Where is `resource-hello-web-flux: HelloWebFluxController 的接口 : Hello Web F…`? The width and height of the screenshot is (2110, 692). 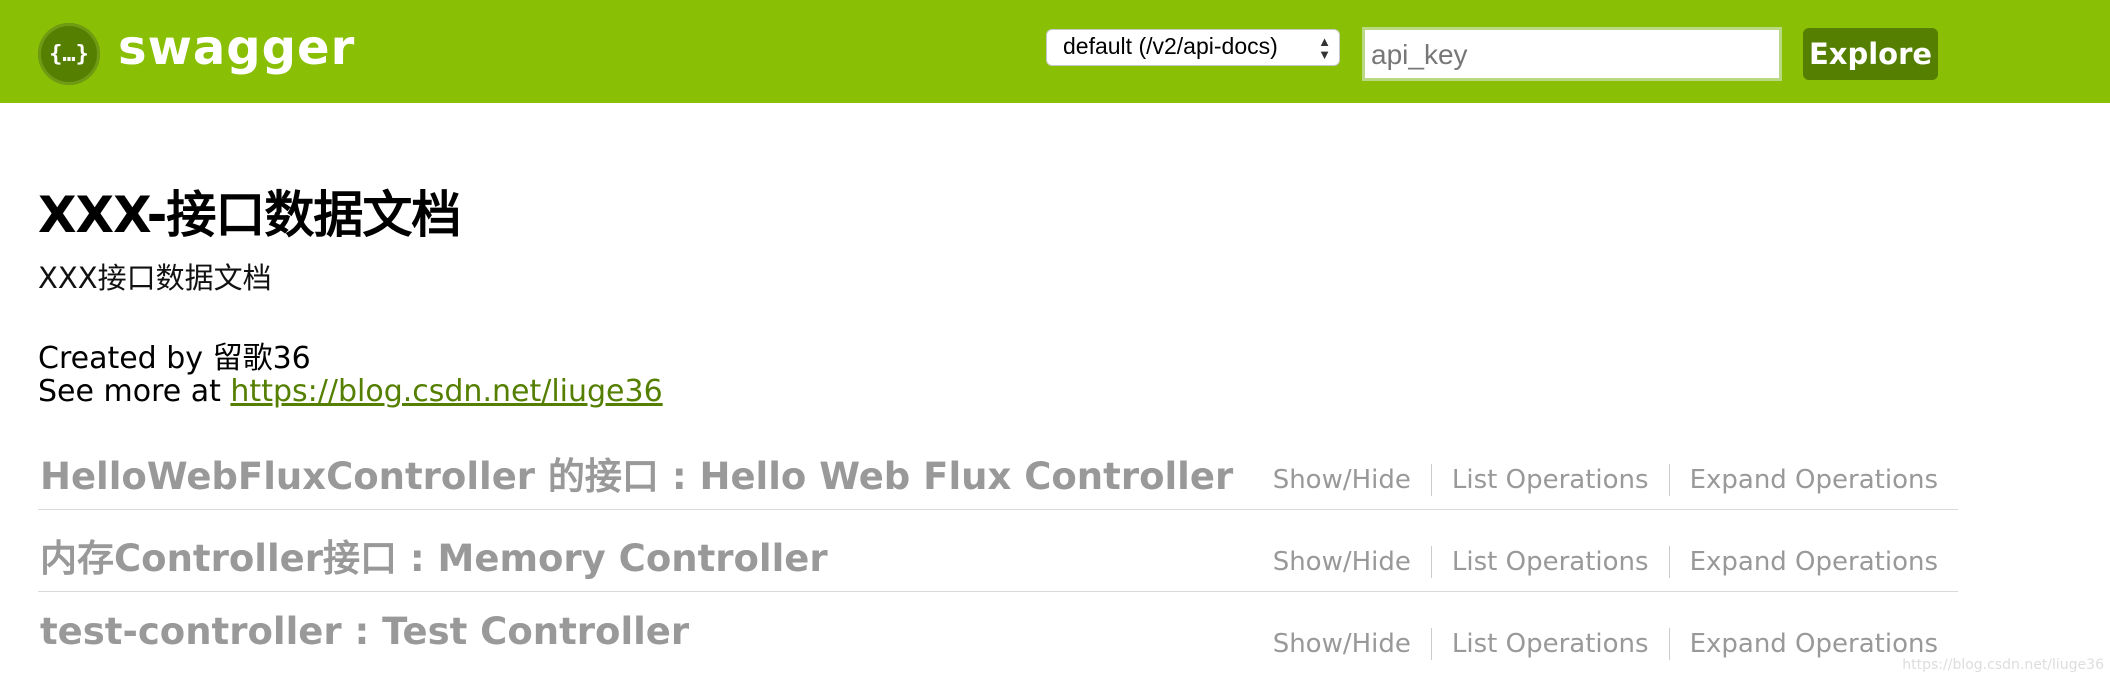
resource-hello-web-flux: HelloWebFluxController 的接口 : Hello Web F… is located at coordinates (998, 487).